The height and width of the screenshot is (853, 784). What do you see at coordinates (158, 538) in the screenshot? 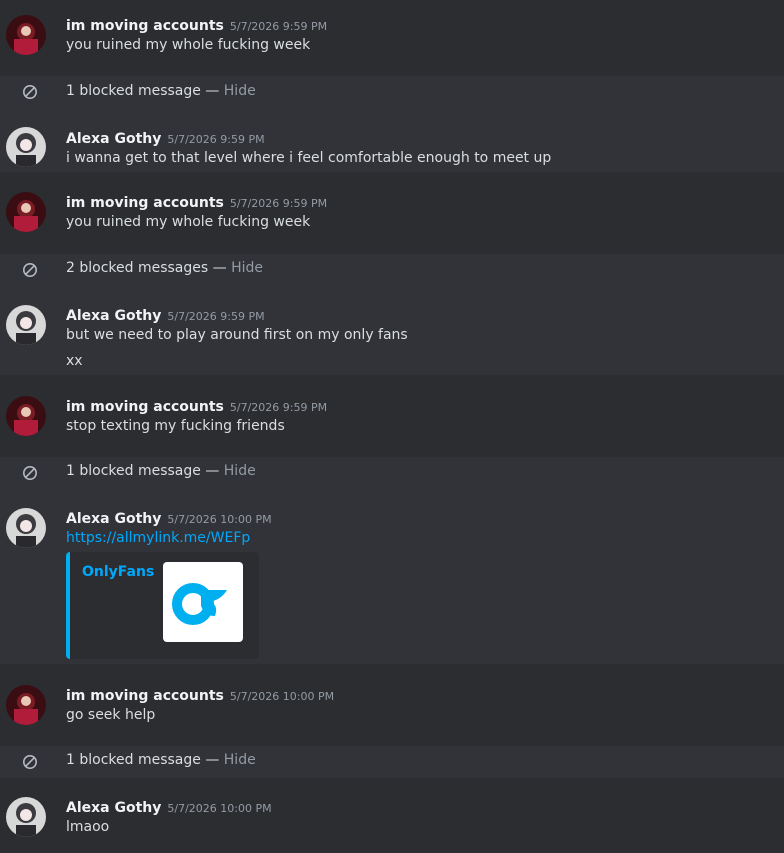
I see `message-link: https://allmylink.me/WEFp` at bounding box center [158, 538].